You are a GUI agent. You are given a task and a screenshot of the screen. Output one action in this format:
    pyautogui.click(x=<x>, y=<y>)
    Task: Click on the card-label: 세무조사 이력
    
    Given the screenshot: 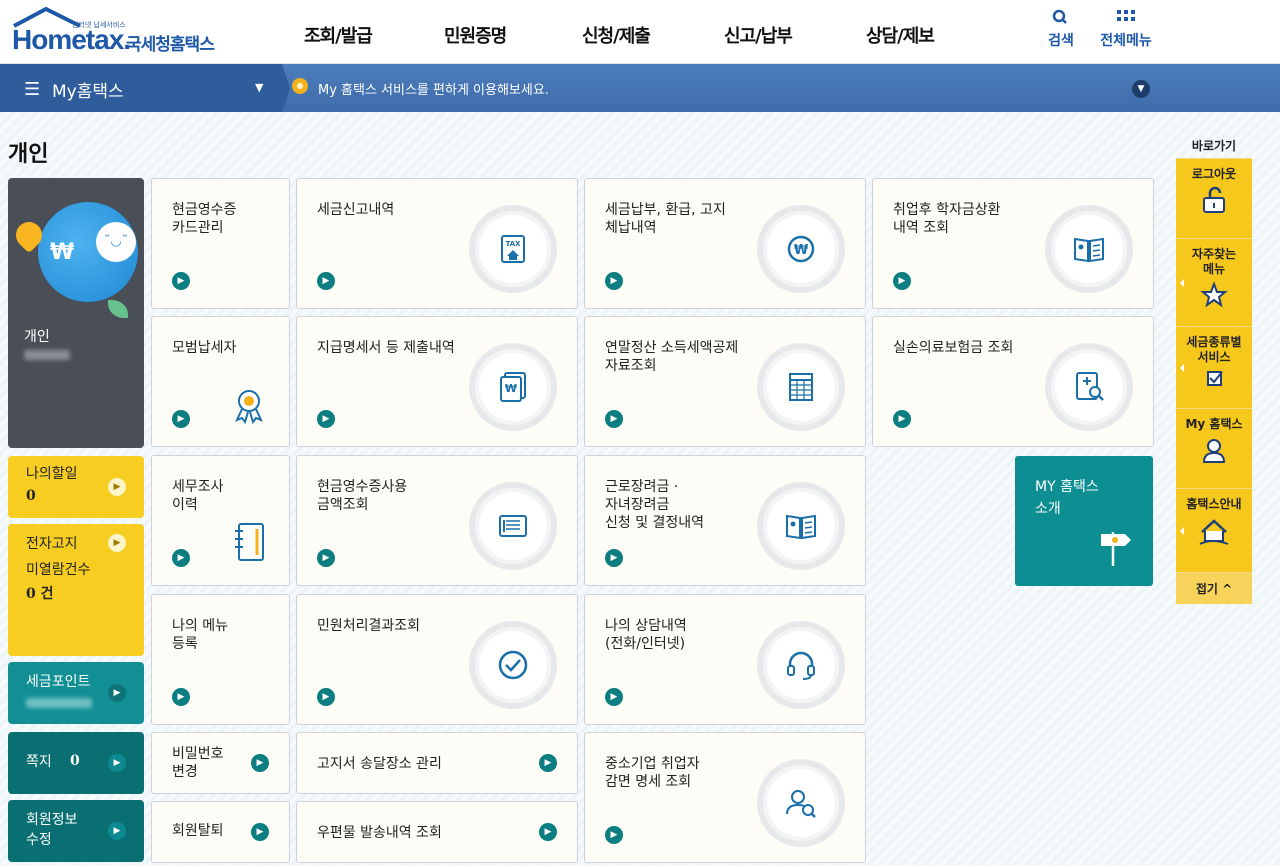 What is the action you would take?
    pyautogui.click(x=198, y=496)
    